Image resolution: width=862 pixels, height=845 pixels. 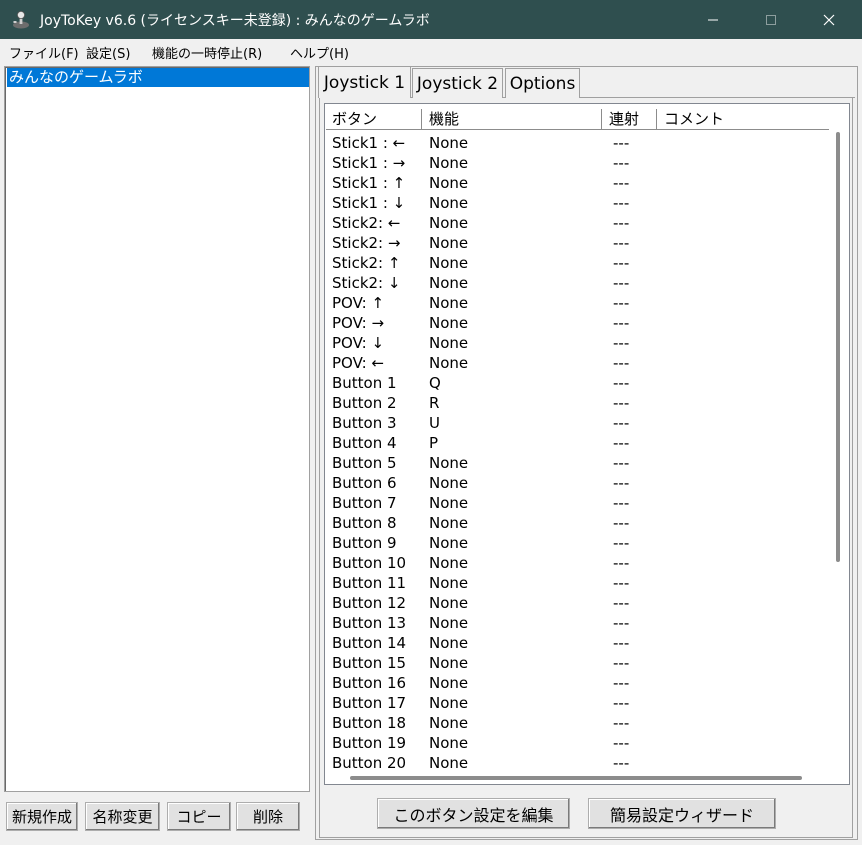 What do you see at coordinates (358, 303) in the screenshot?
I see `button-name-cell: POV: ↑` at bounding box center [358, 303].